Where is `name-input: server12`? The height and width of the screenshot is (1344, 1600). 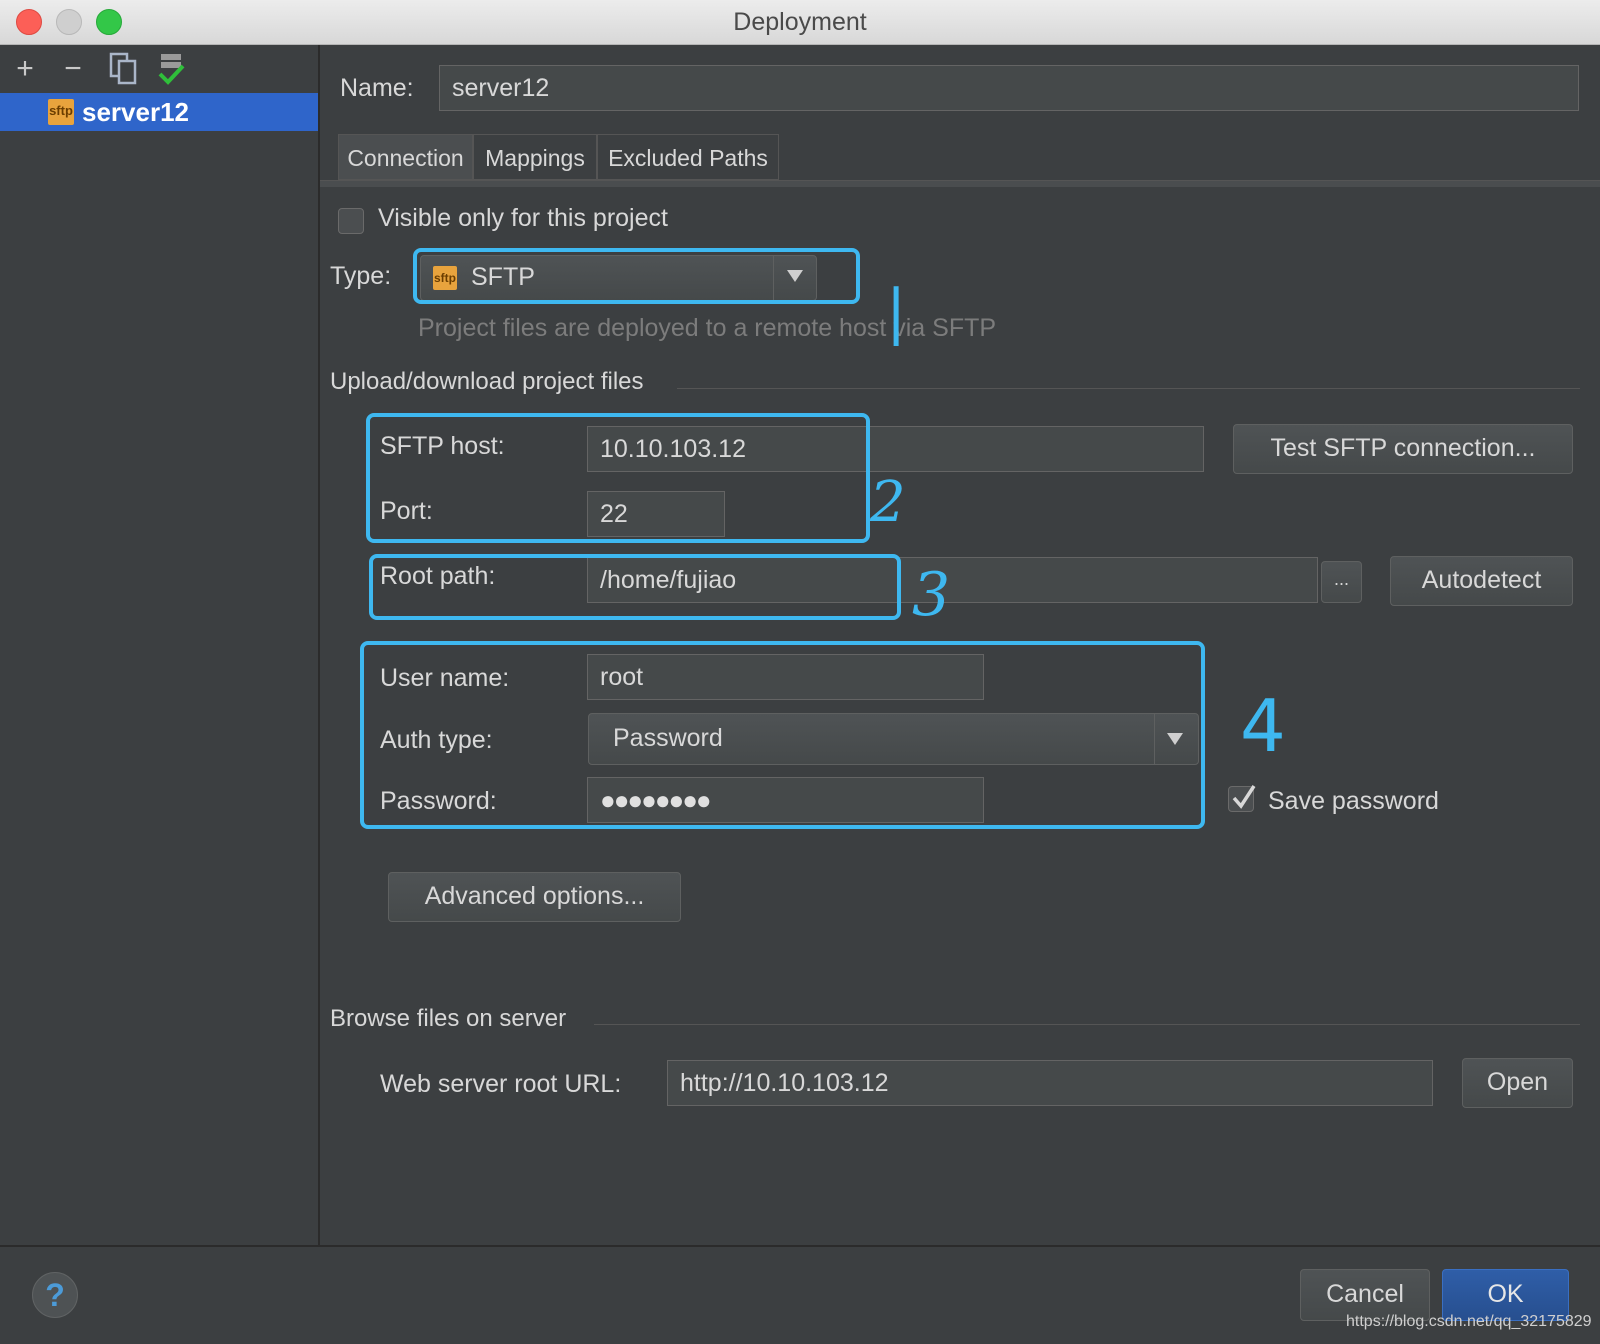 name-input: server12 is located at coordinates (1009, 88).